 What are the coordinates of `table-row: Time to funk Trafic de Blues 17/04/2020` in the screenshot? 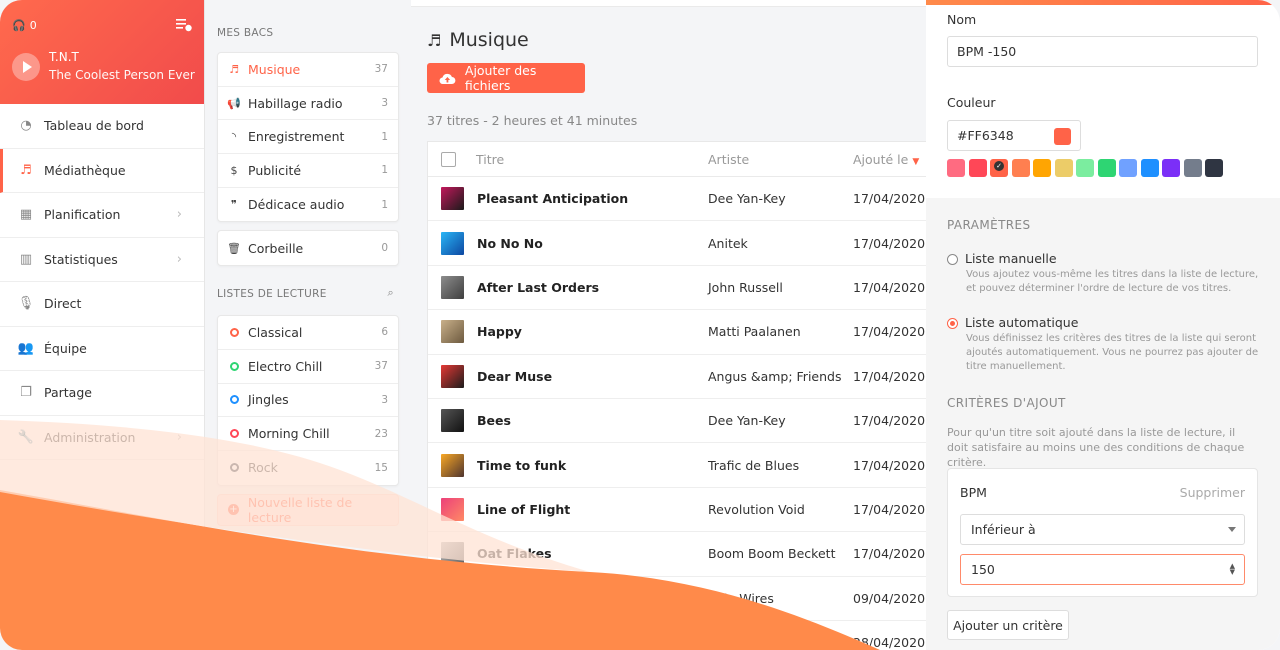 It's located at (677, 465).